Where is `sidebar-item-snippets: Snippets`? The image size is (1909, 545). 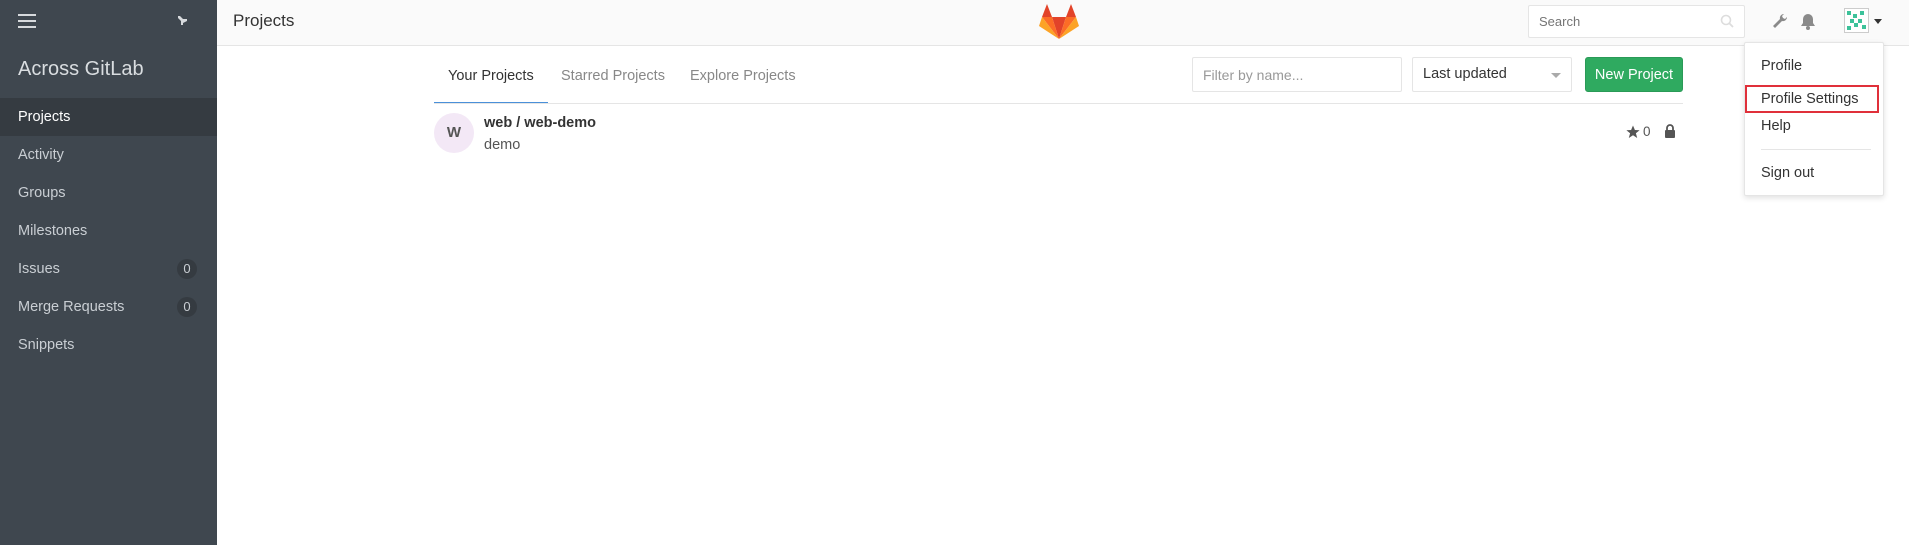 sidebar-item-snippets: Snippets is located at coordinates (108, 345).